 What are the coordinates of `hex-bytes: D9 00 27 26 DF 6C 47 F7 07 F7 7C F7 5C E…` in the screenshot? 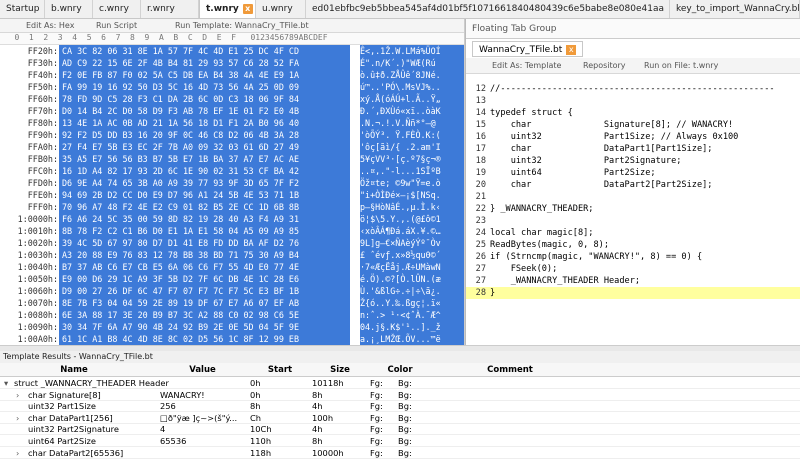 It's located at (204, 291).